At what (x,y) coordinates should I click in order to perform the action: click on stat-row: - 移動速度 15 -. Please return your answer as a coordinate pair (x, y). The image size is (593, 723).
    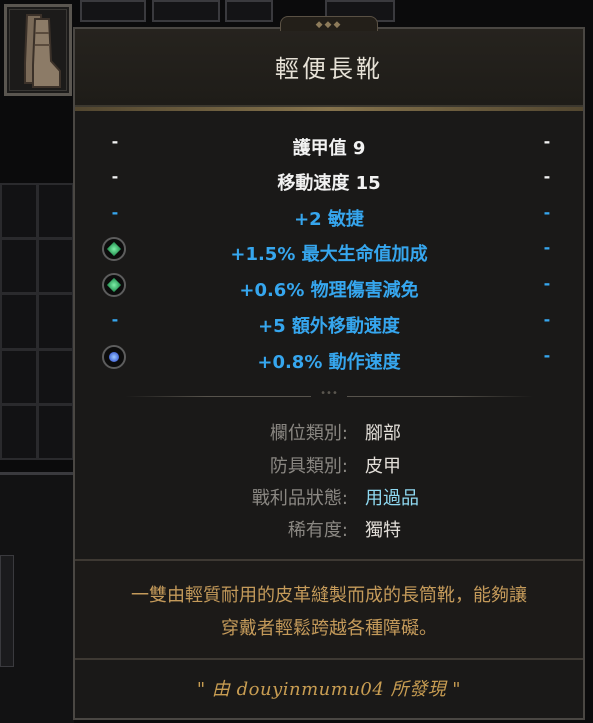
    Looking at the image, I should click on (329, 182).